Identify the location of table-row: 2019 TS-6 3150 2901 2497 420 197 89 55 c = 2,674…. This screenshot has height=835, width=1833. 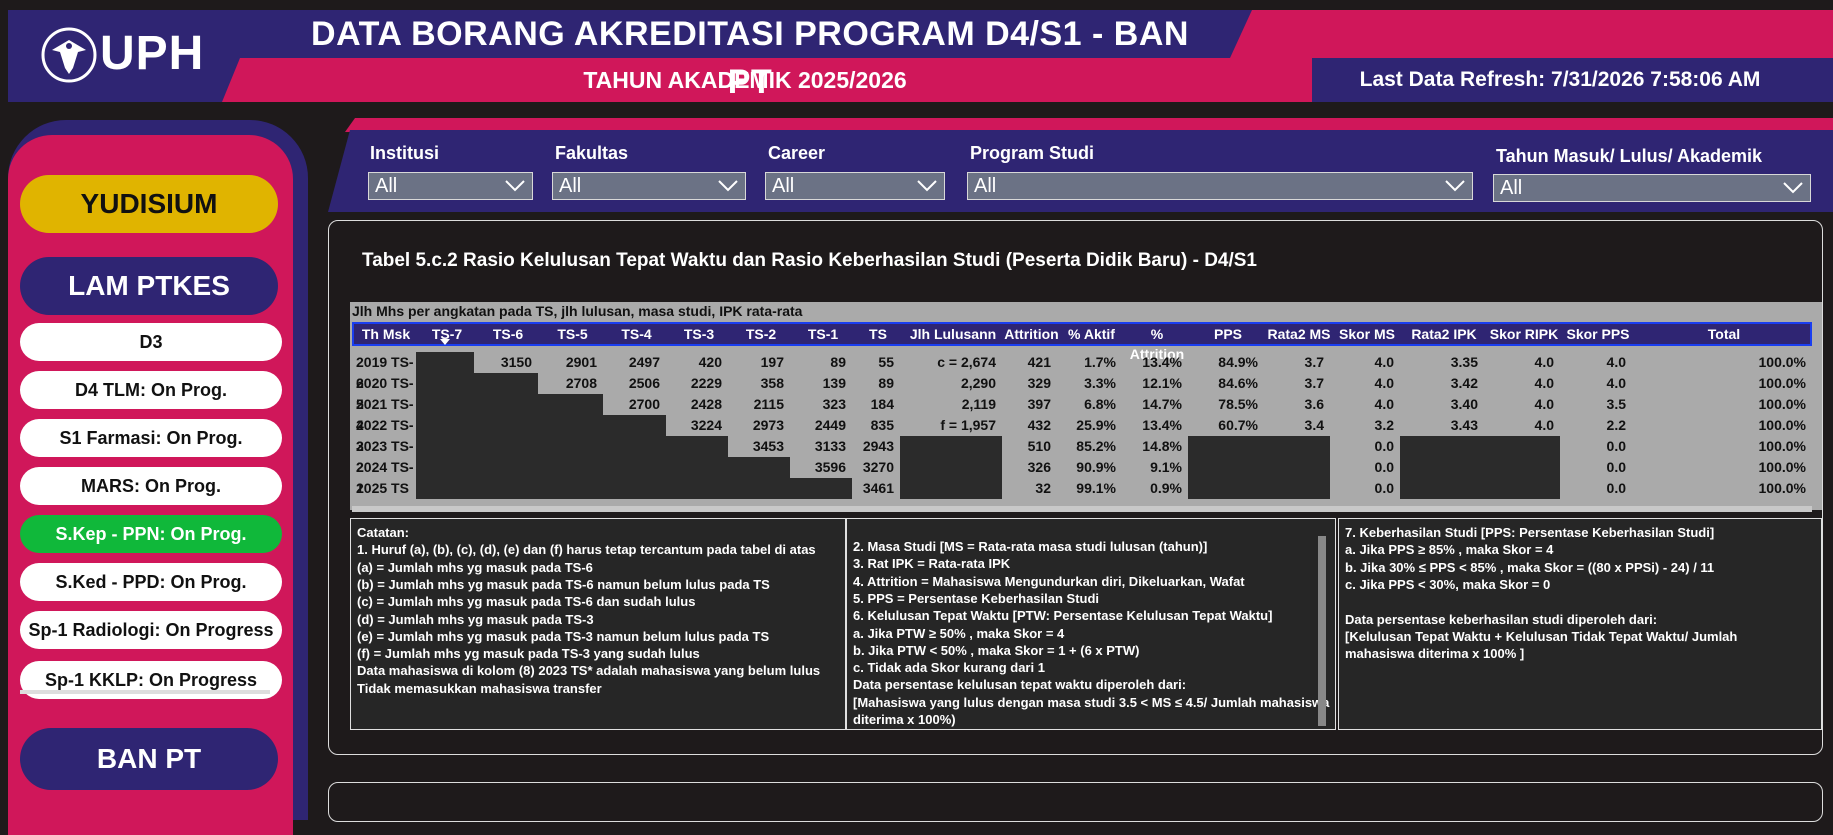
(1082, 371).